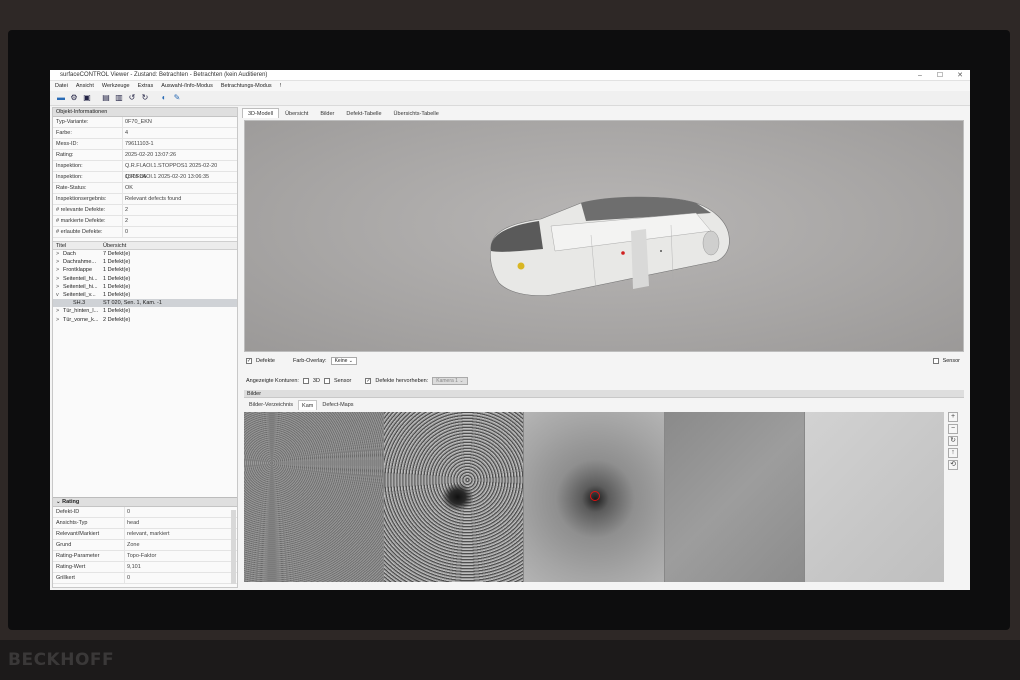  Describe the element at coordinates (960, 75) in the screenshot. I see `close-button: ✕` at that location.